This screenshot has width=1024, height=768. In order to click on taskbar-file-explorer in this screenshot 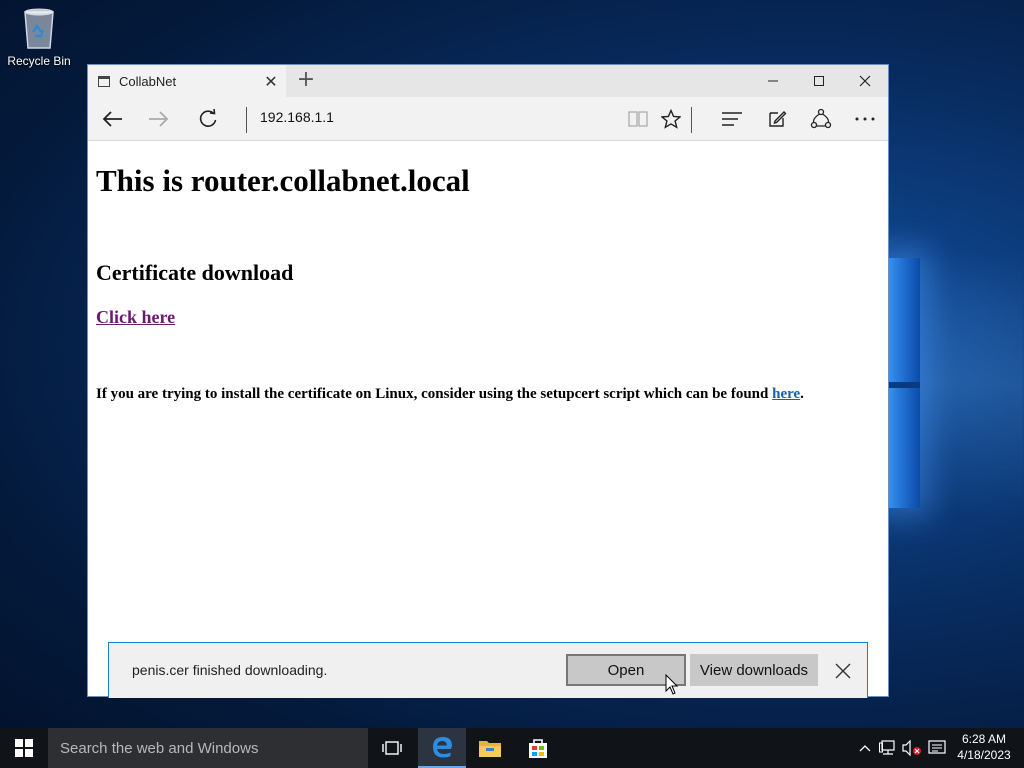, I will do `click(490, 748)`.